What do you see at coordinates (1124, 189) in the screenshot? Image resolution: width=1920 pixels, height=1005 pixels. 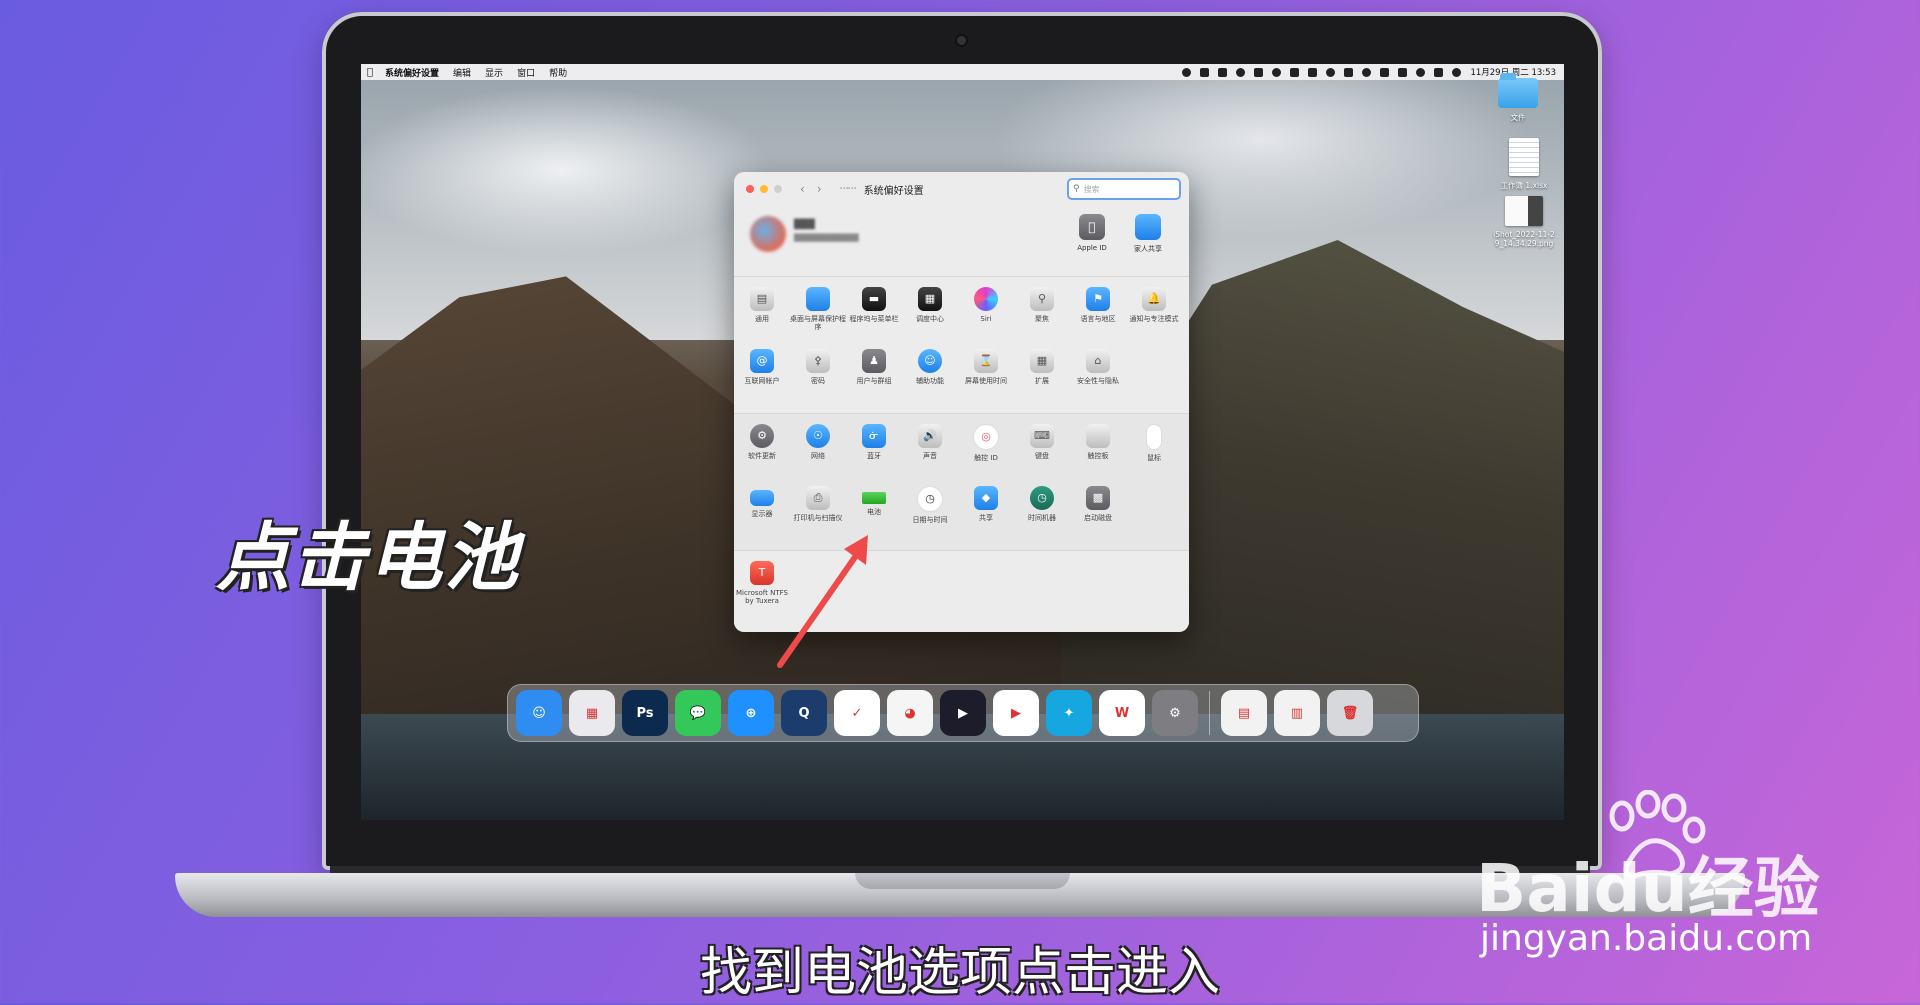 I see `search-input: ⚲ 搜索` at bounding box center [1124, 189].